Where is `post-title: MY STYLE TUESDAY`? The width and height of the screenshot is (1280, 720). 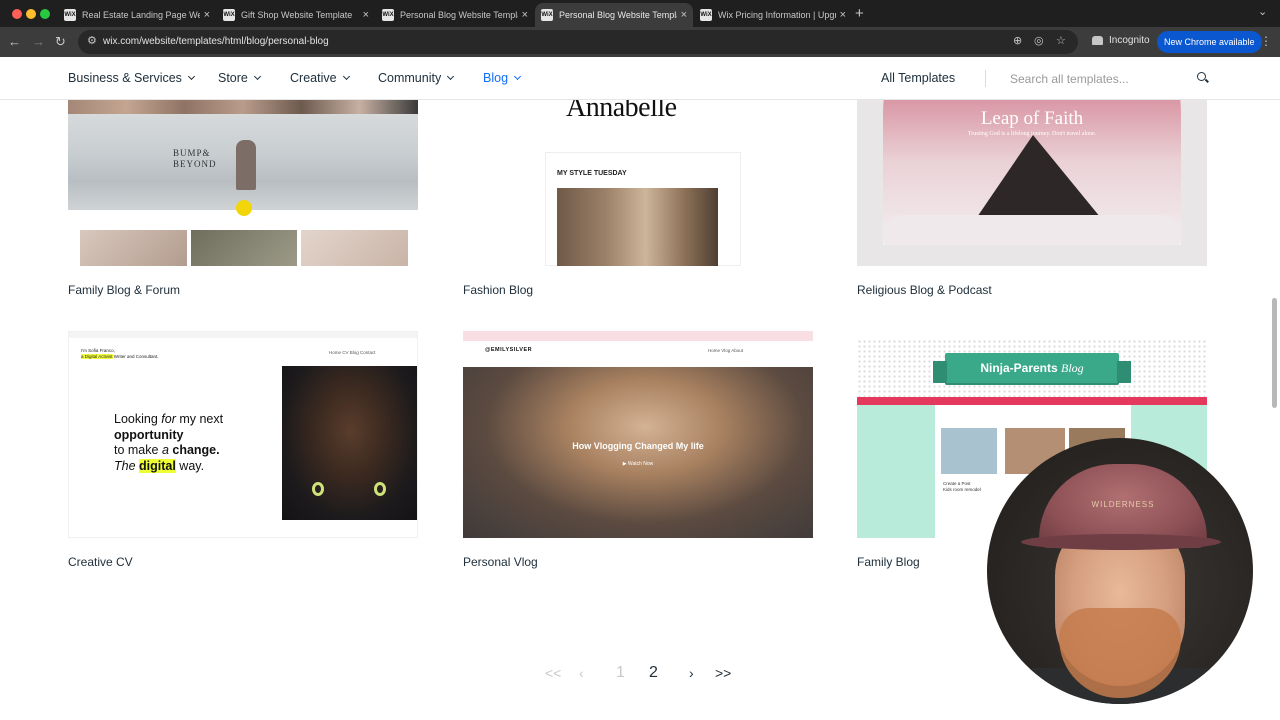 post-title: MY STYLE TUESDAY is located at coordinates (592, 173).